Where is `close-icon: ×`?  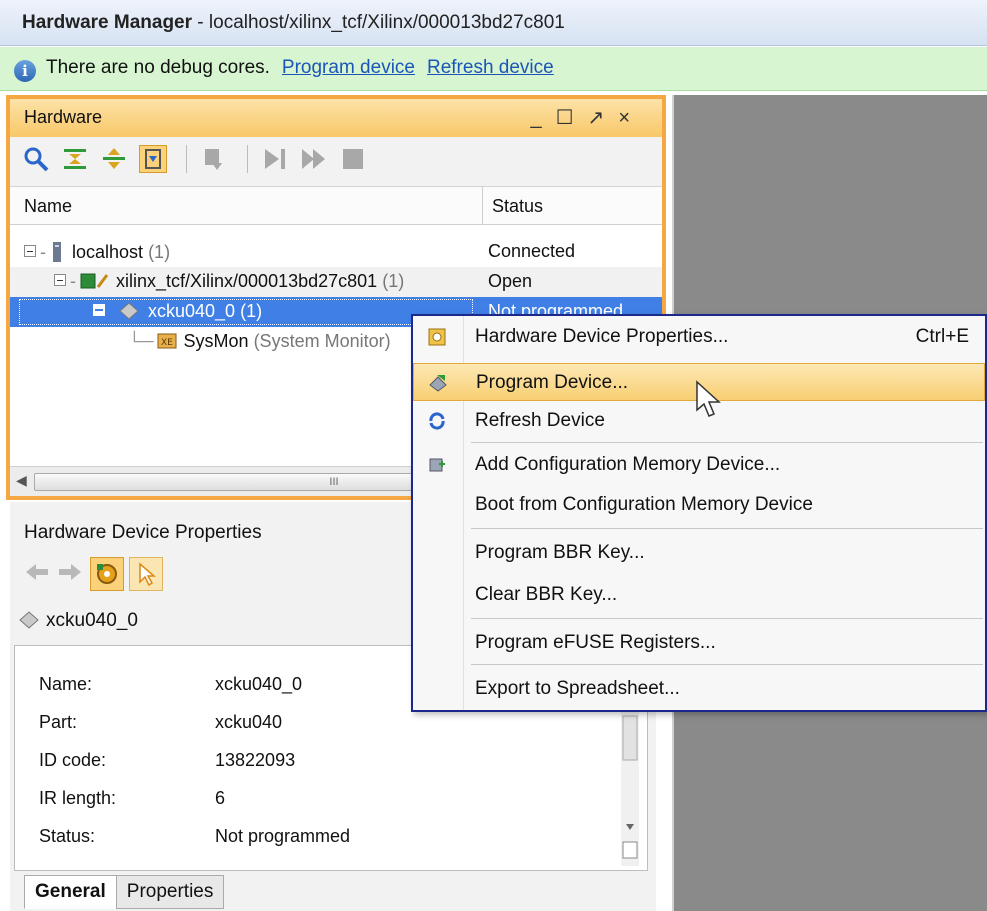
close-icon: × is located at coordinates (631, 118).